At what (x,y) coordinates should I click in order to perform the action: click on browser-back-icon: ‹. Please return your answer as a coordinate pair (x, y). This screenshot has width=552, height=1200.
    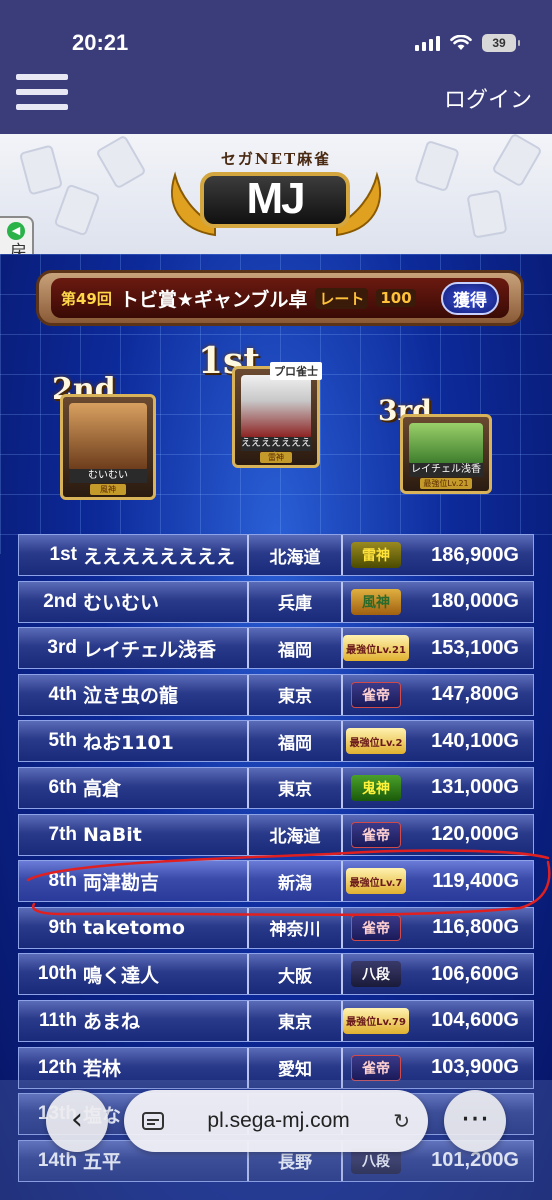
    Looking at the image, I should click on (77, 1121).